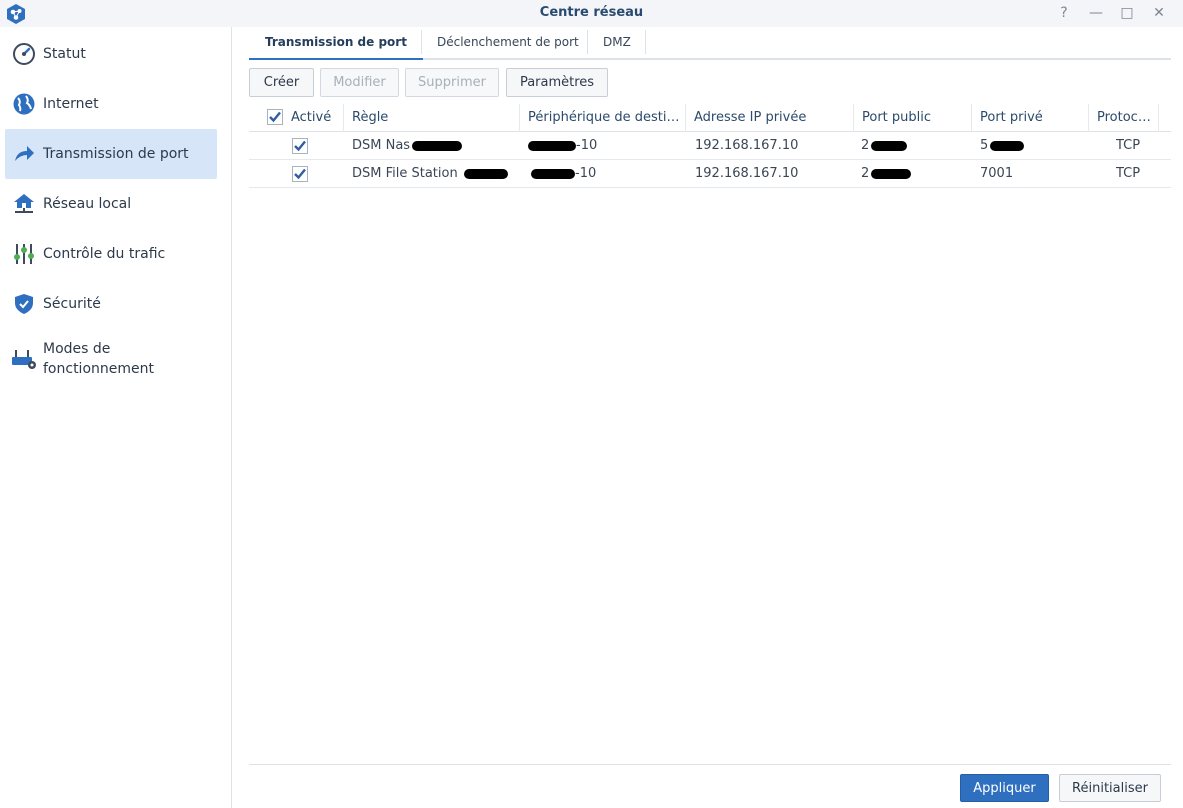 The width and height of the screenshot is (1183, 808). What do you see at coordinates (104, 254) in the screenshot?
I see `sidebar-item-label: Contrôle du trafic` at bounding box center [104, 254].